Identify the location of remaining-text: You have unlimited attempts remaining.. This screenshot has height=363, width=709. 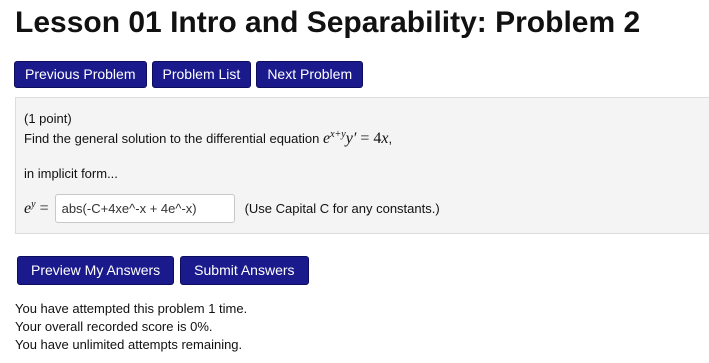
(129, 344).